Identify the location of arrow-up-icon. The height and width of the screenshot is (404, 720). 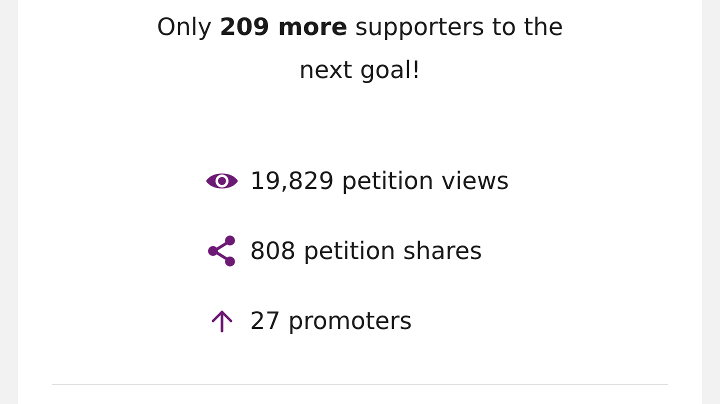
(222, 321).